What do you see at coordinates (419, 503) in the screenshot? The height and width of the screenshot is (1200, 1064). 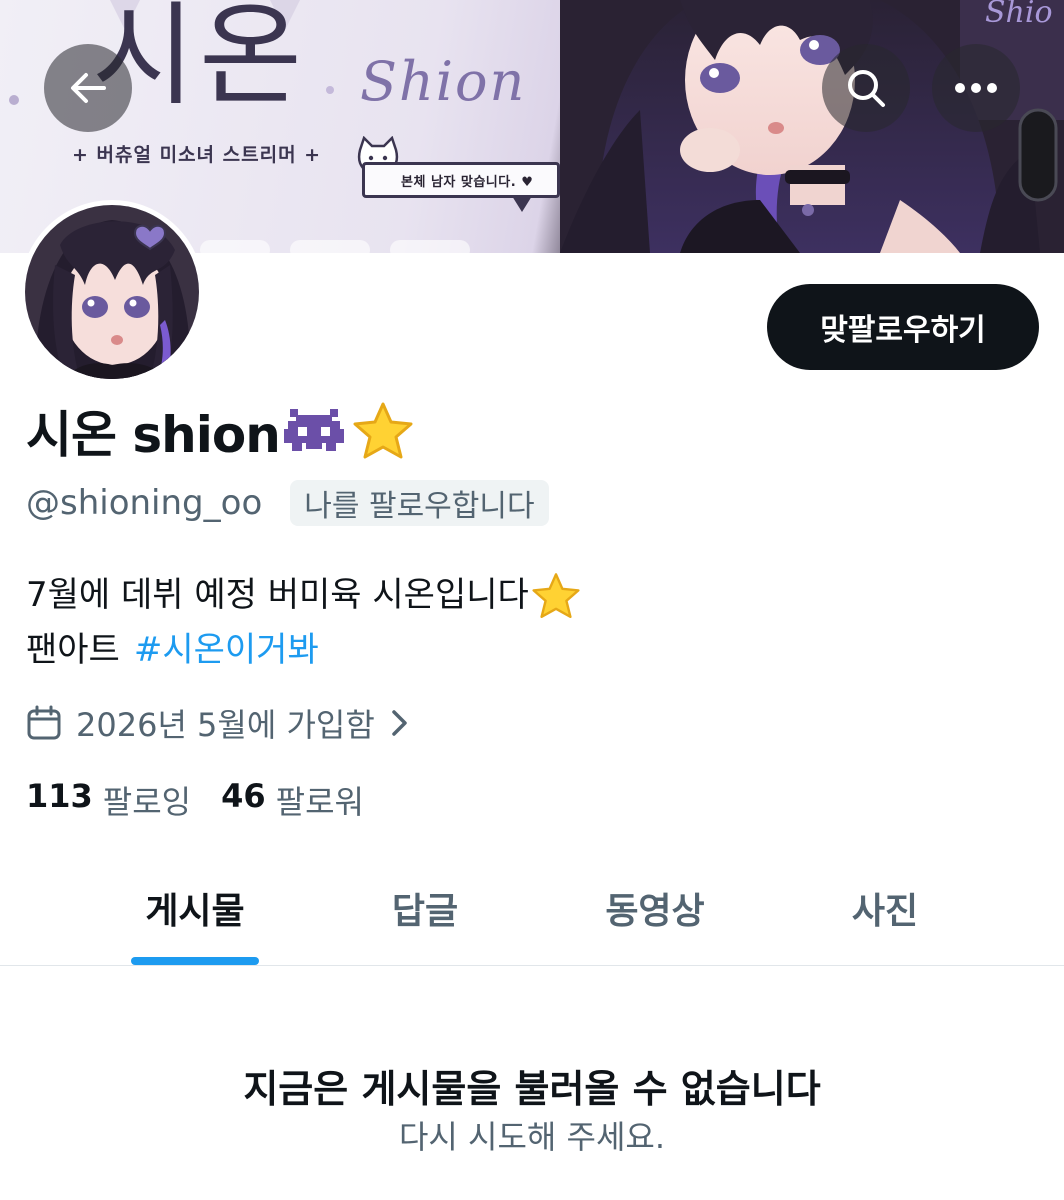 I see `follows-you-badge: 나를 팔로우합니다` at bounding box center [419, 503].